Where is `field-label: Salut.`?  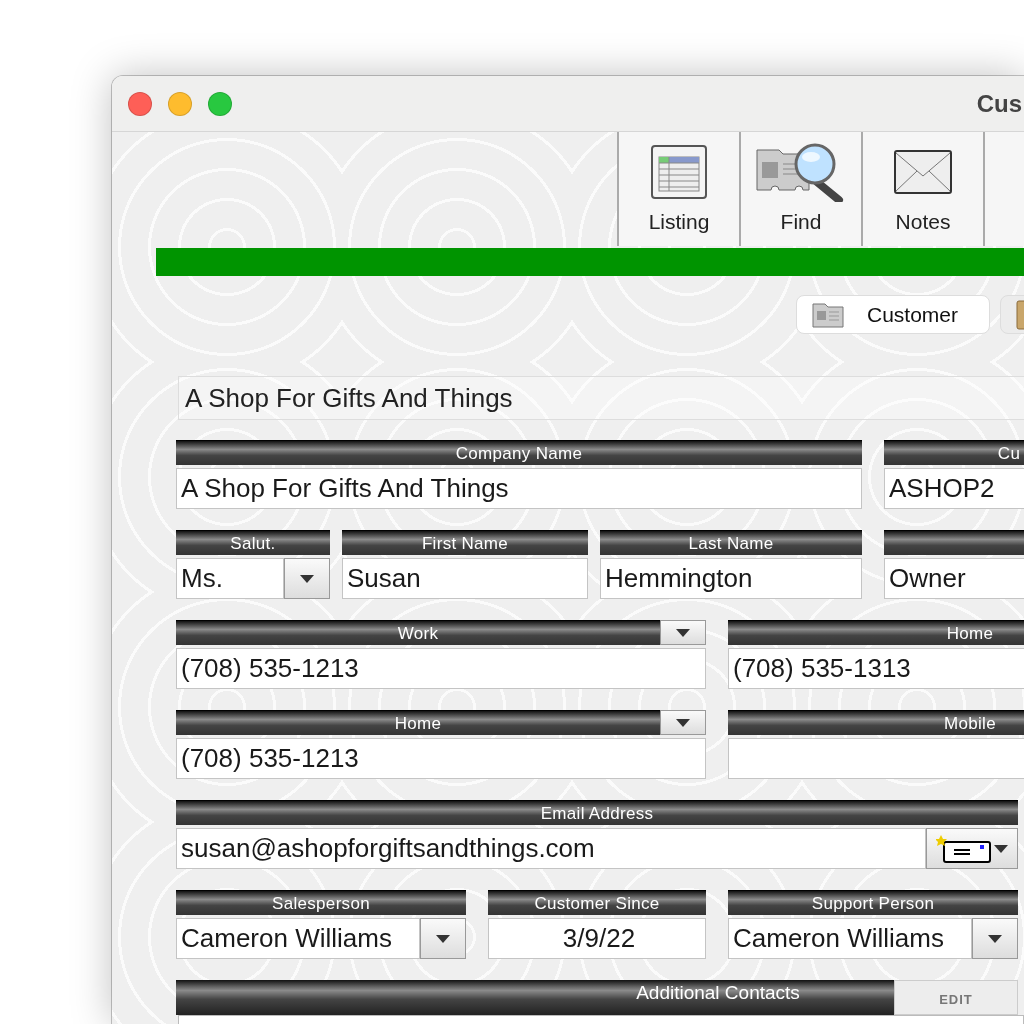
field-label: Salut. is located at coordinates (253, 542).